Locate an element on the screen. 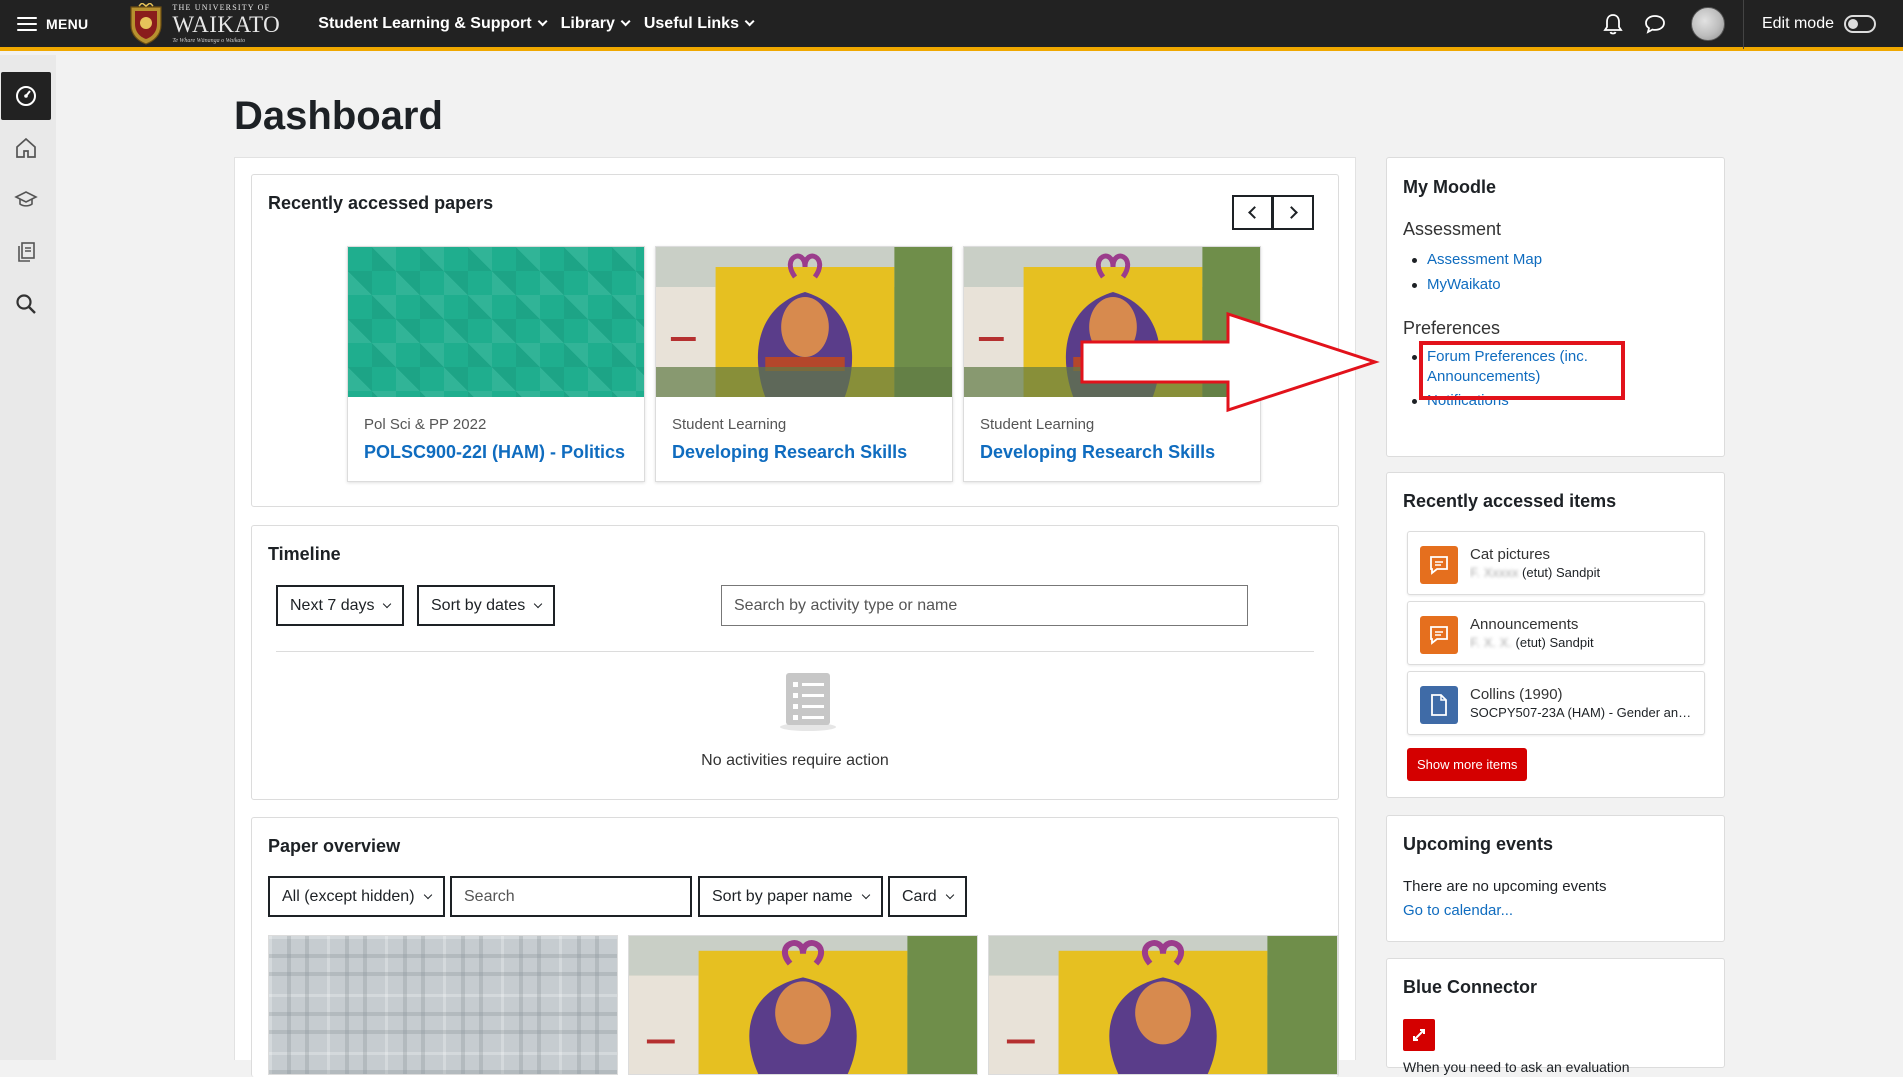 The image size is (1903, 1077). carousel-prev-button is located at coordinates (1252, 212).